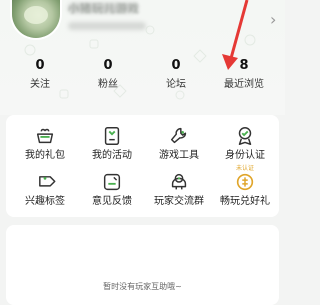 The height and width of the screenshot is (305, 320). What do you see at coordinates (245, 155) in the screenshot?
I see `grid-item-label: 身份认证` at bounding box center [245, 155].